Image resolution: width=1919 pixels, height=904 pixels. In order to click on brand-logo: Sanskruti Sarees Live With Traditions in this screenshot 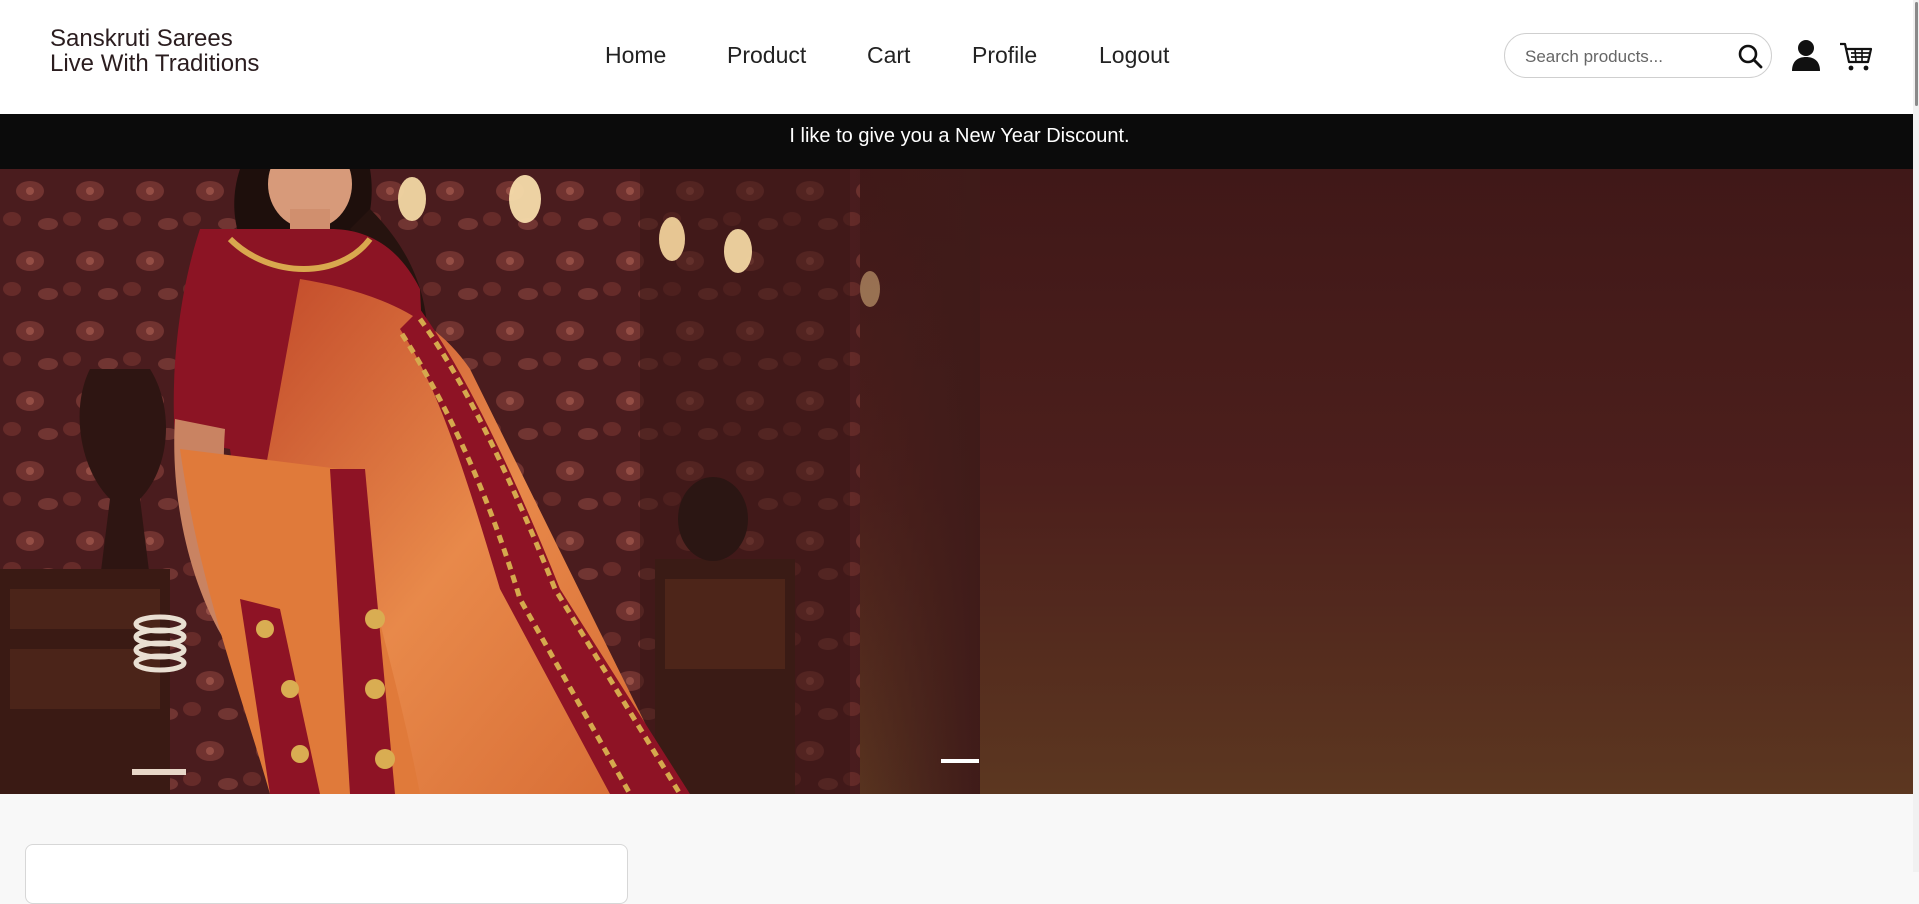, I will do `click(154, 51)`.